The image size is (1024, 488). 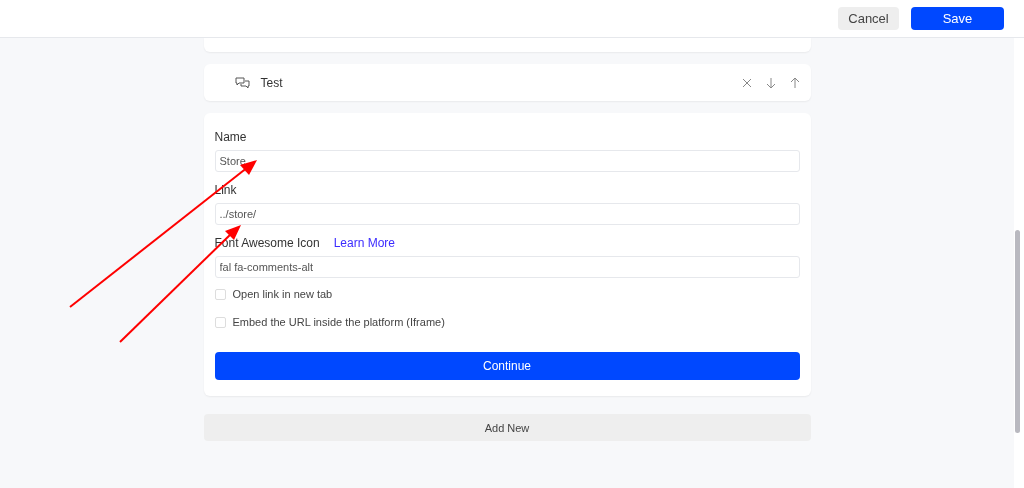 I want to click on close-icon, so click(x=746, y=82).